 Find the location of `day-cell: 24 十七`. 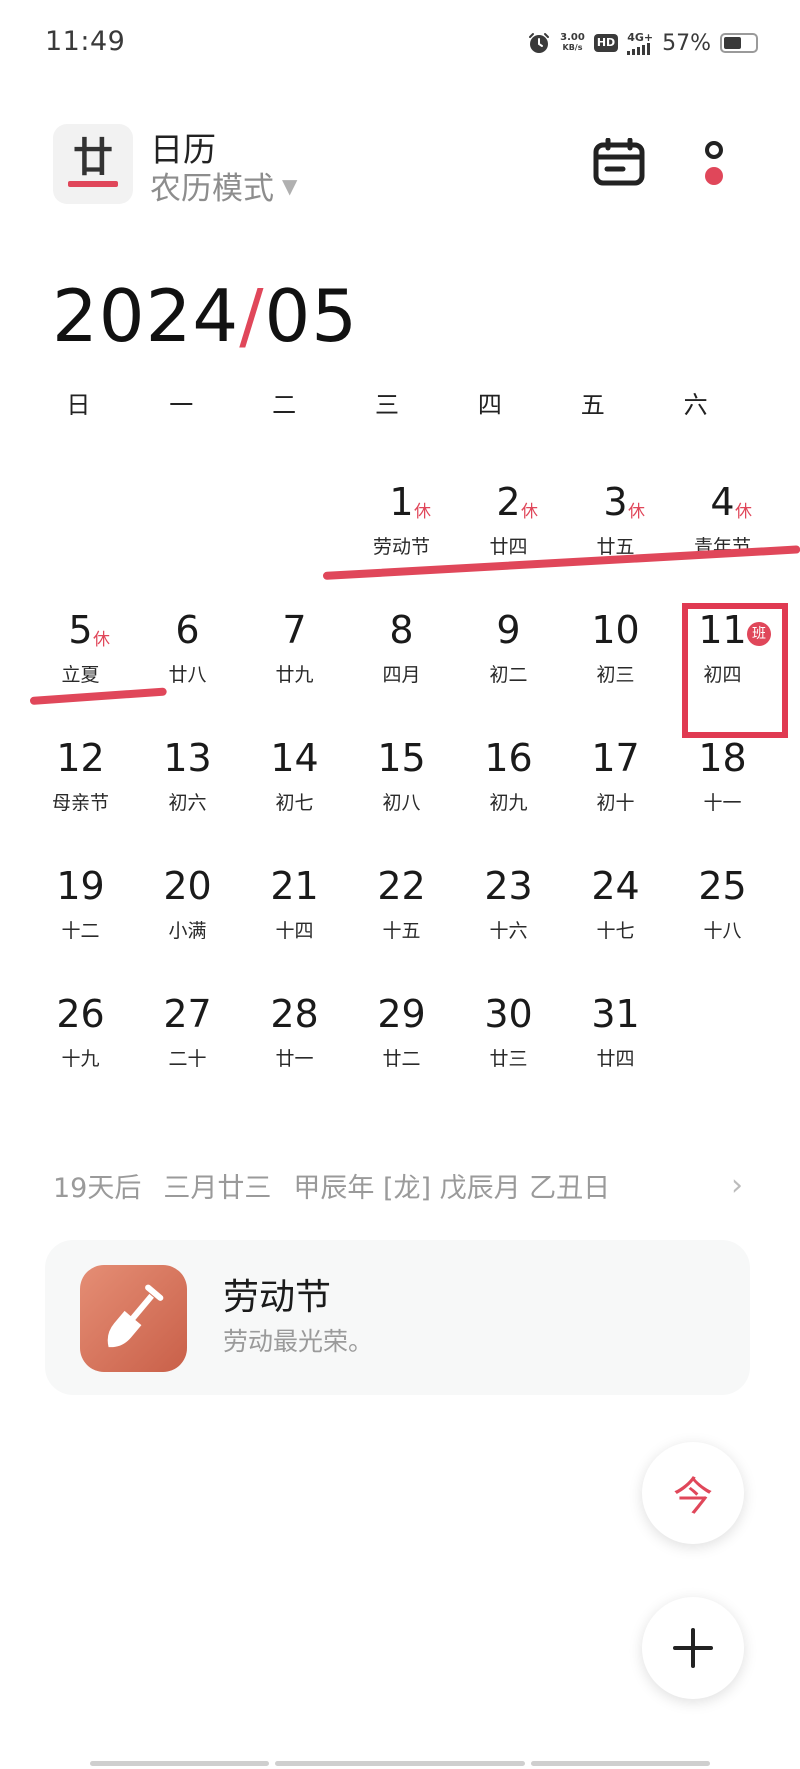

day-cell: 24 十七 is located at coordinates (615, 909).